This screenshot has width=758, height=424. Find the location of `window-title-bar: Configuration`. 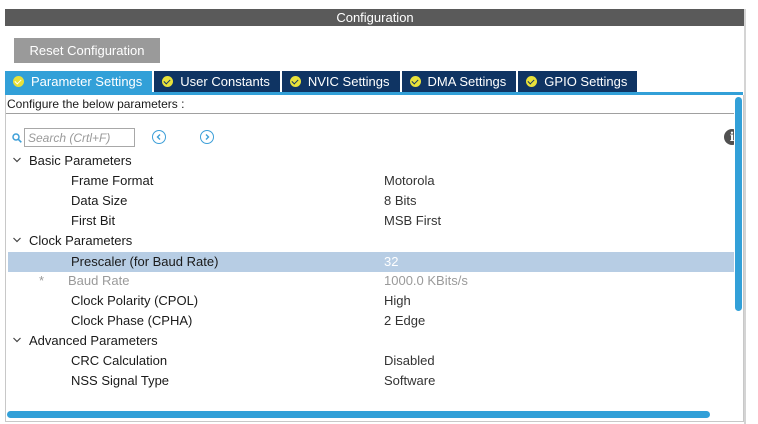

window-title-bar: Configuration is located at coordinates (375, 17).